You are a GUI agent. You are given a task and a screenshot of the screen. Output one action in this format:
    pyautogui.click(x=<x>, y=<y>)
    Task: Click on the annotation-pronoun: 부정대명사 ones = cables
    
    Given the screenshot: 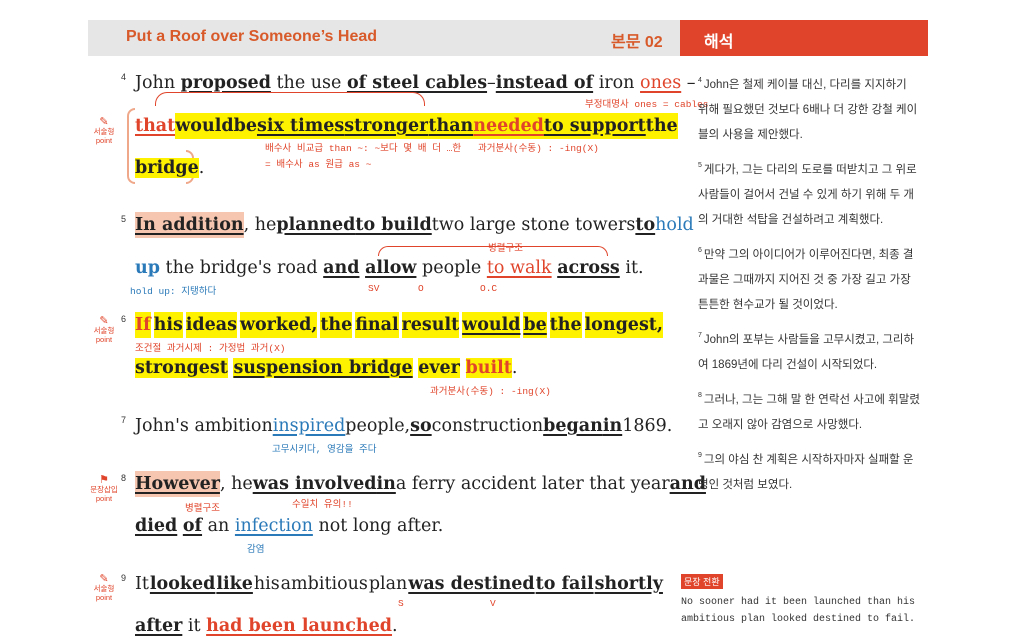 What is the action you would take?
    pyautogui.click(x=647, y=104)
    